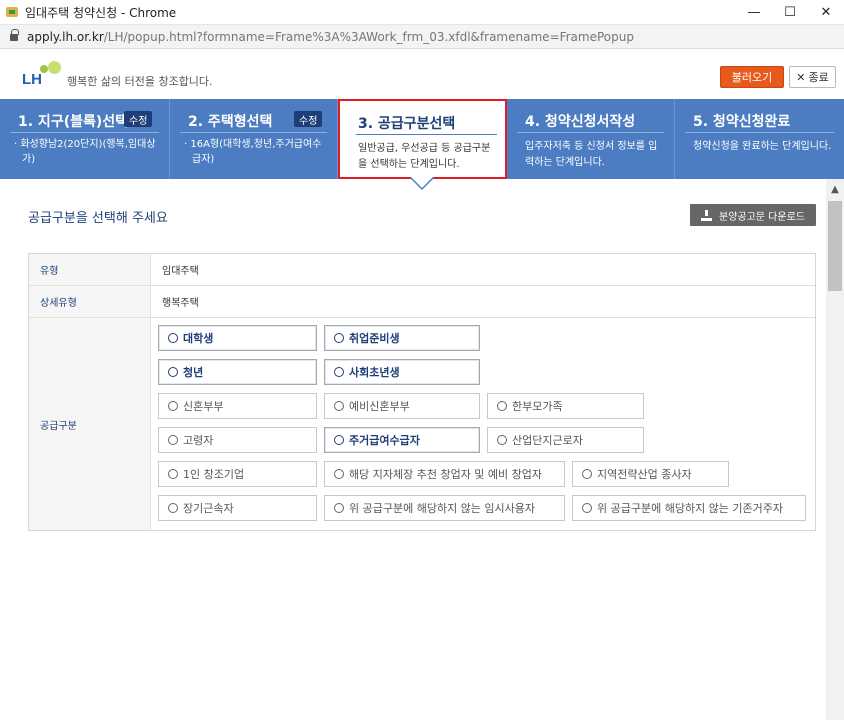  I want to click on option-pre-newlyweds: 예비신혼부부, so click(402, 406).